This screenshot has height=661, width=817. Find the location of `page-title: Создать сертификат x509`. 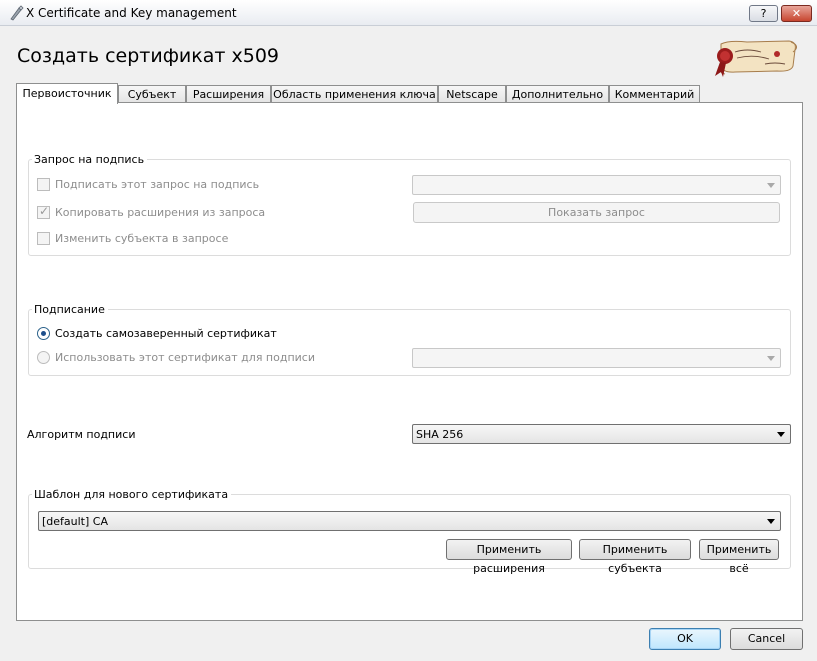

page-title: Создать сертификат x509 is located at coordinates (148, 56).